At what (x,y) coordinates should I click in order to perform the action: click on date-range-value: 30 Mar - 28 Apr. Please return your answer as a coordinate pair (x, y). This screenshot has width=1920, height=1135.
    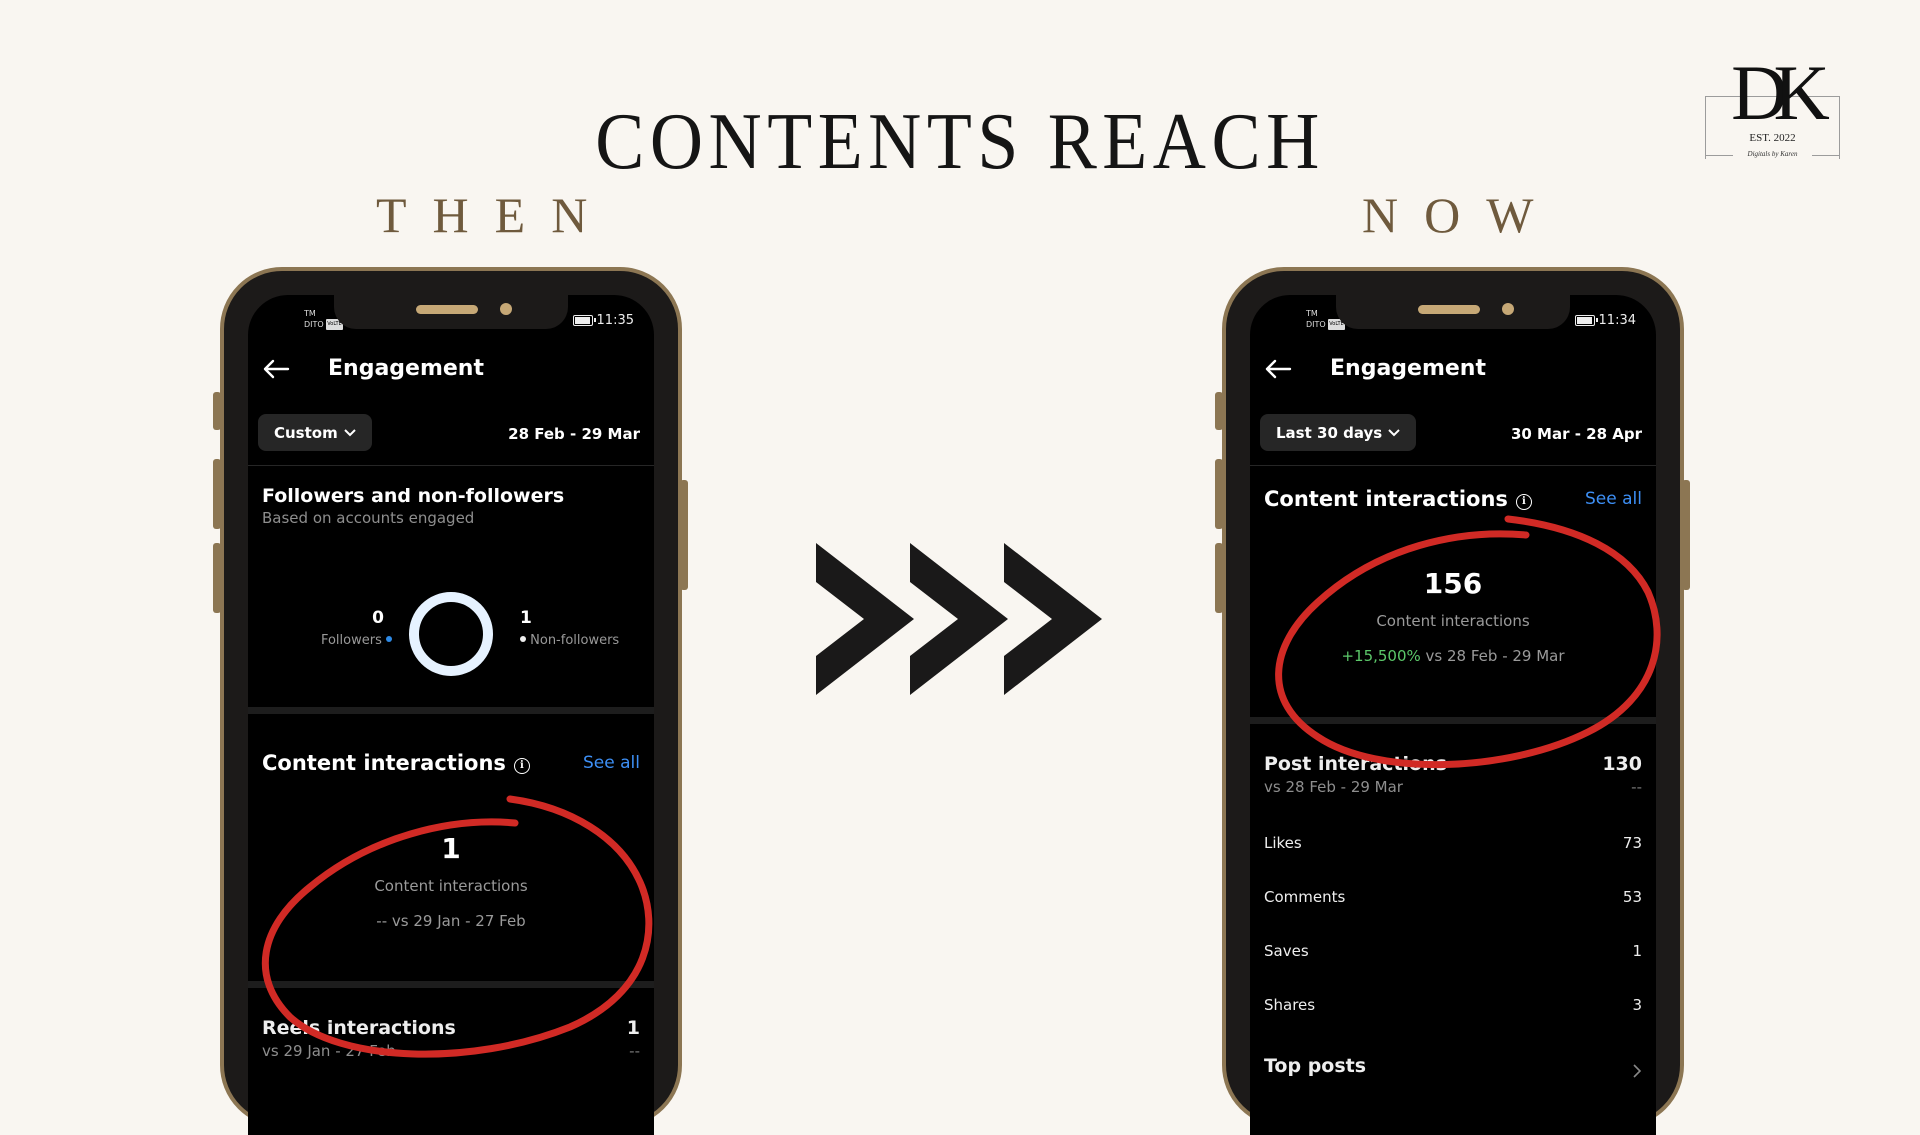
    Looking at the image, I should click on (1576, 434).